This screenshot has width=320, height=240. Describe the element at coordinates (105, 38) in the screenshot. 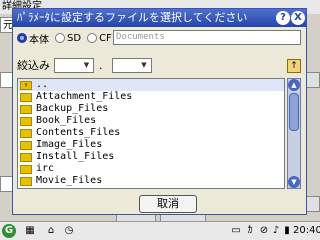

I see `source-label: CF` at that location.